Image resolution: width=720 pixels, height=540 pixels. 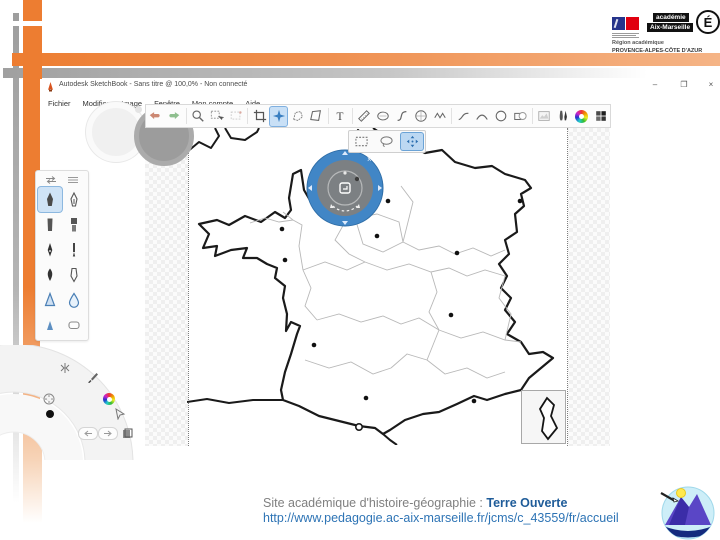 What do you see at coordinates (74, 274) in the screenshot?
I see `brush-felt-pen` at bounding box center [74, 274].